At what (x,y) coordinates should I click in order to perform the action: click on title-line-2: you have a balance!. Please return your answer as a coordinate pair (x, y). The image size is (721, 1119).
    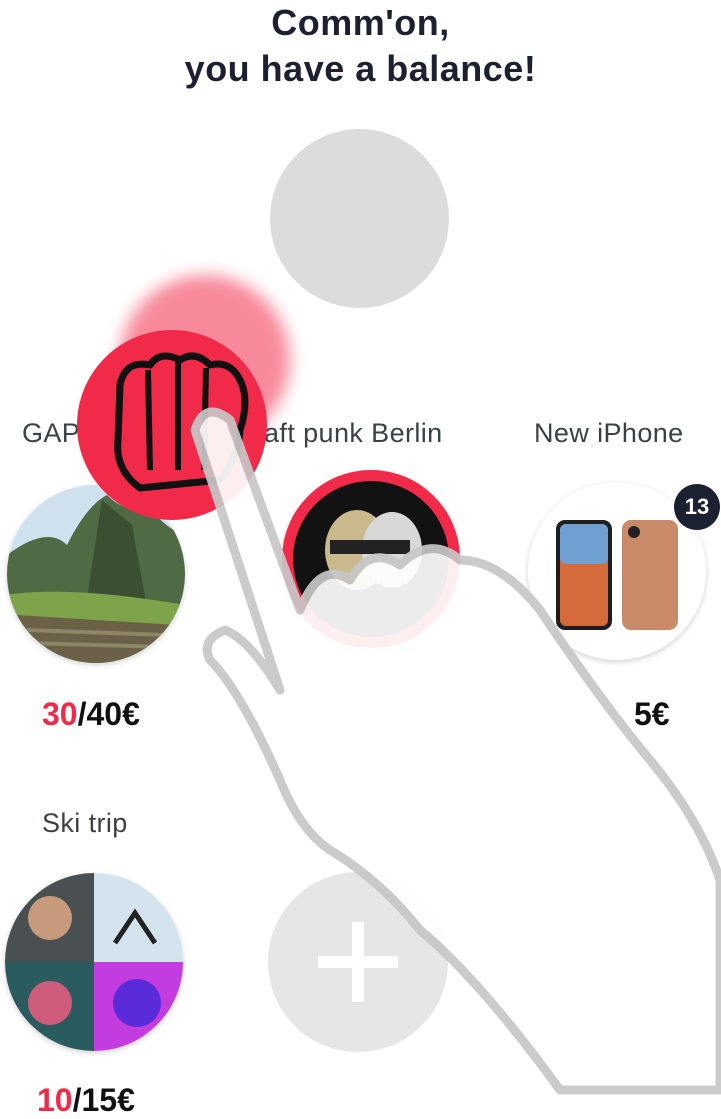
    Looking at the image, I should click on (360, 68).